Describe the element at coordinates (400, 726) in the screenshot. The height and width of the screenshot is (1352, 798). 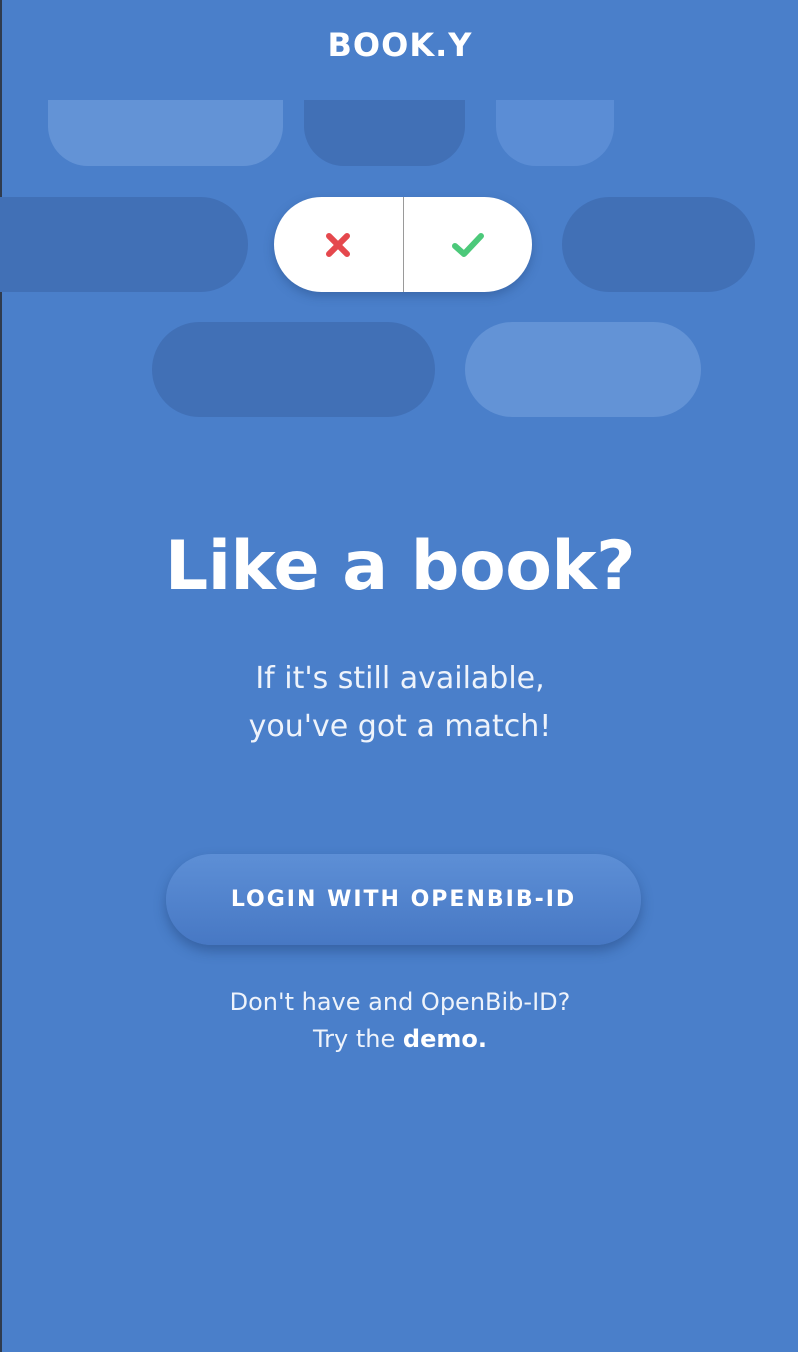
I see `subtitle-line-2: you've got a match!` at that location.